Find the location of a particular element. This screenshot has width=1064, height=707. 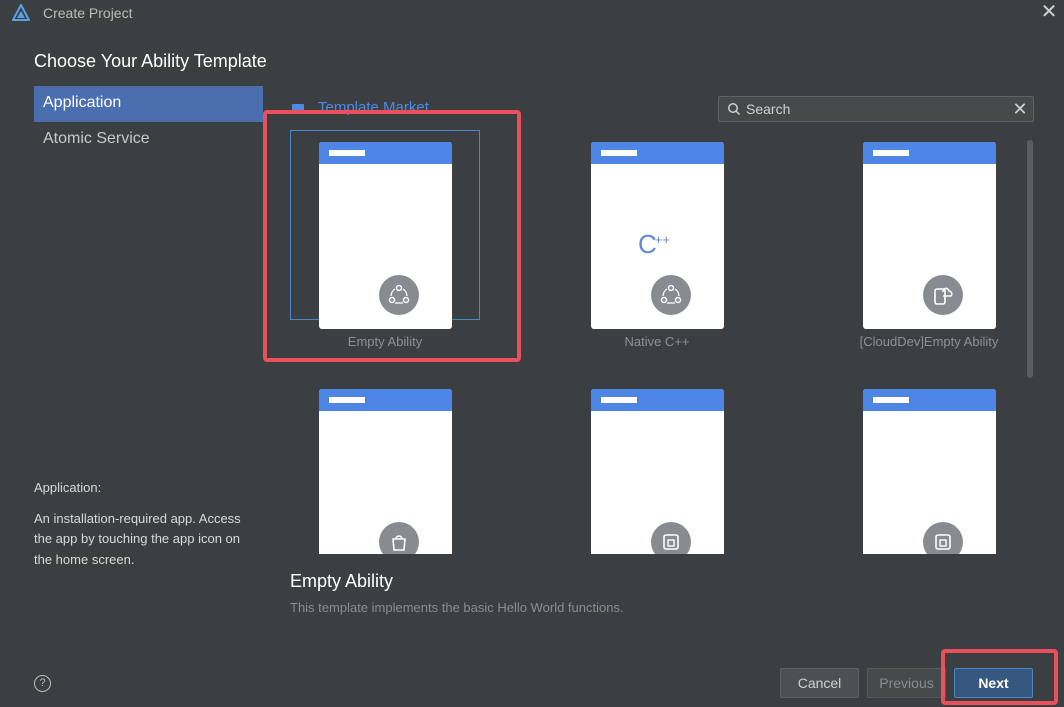

category-description-title: Application: is located at coordinates (68, 487).